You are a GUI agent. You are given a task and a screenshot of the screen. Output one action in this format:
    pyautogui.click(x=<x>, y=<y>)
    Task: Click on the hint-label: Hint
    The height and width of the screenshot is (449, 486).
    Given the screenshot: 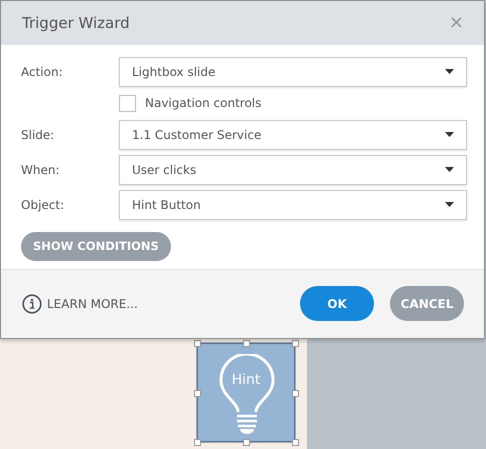 What is the action you would take?
    pyautogui.click(x=246, y=380)
    